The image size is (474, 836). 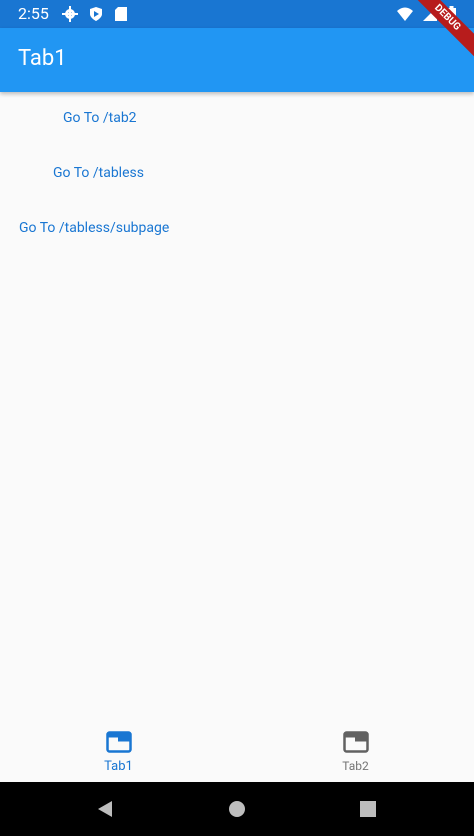 What do you see at coordinates (70, 16) in the screenshot?
I see `gear-icon` at bounding box center [70, 16].